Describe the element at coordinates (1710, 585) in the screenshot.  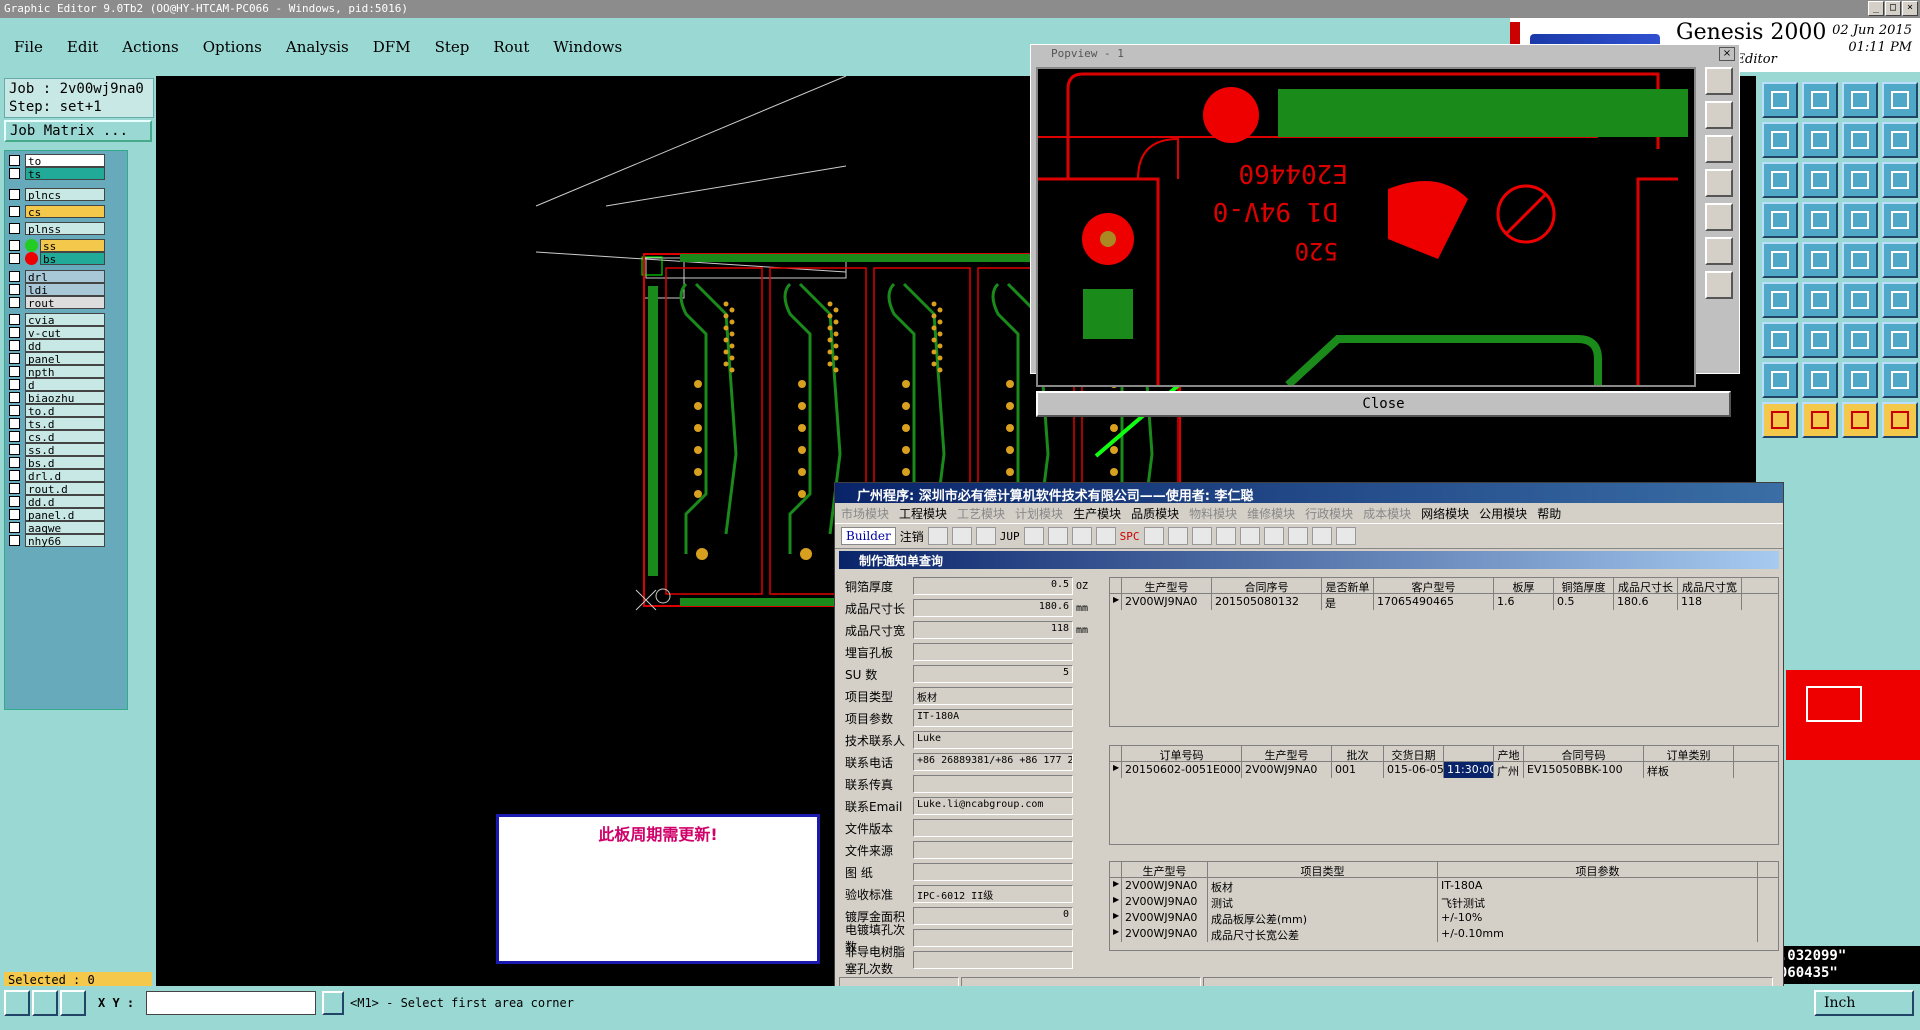
I see `grid-header-cell: 成品尺寸宽` at that location.